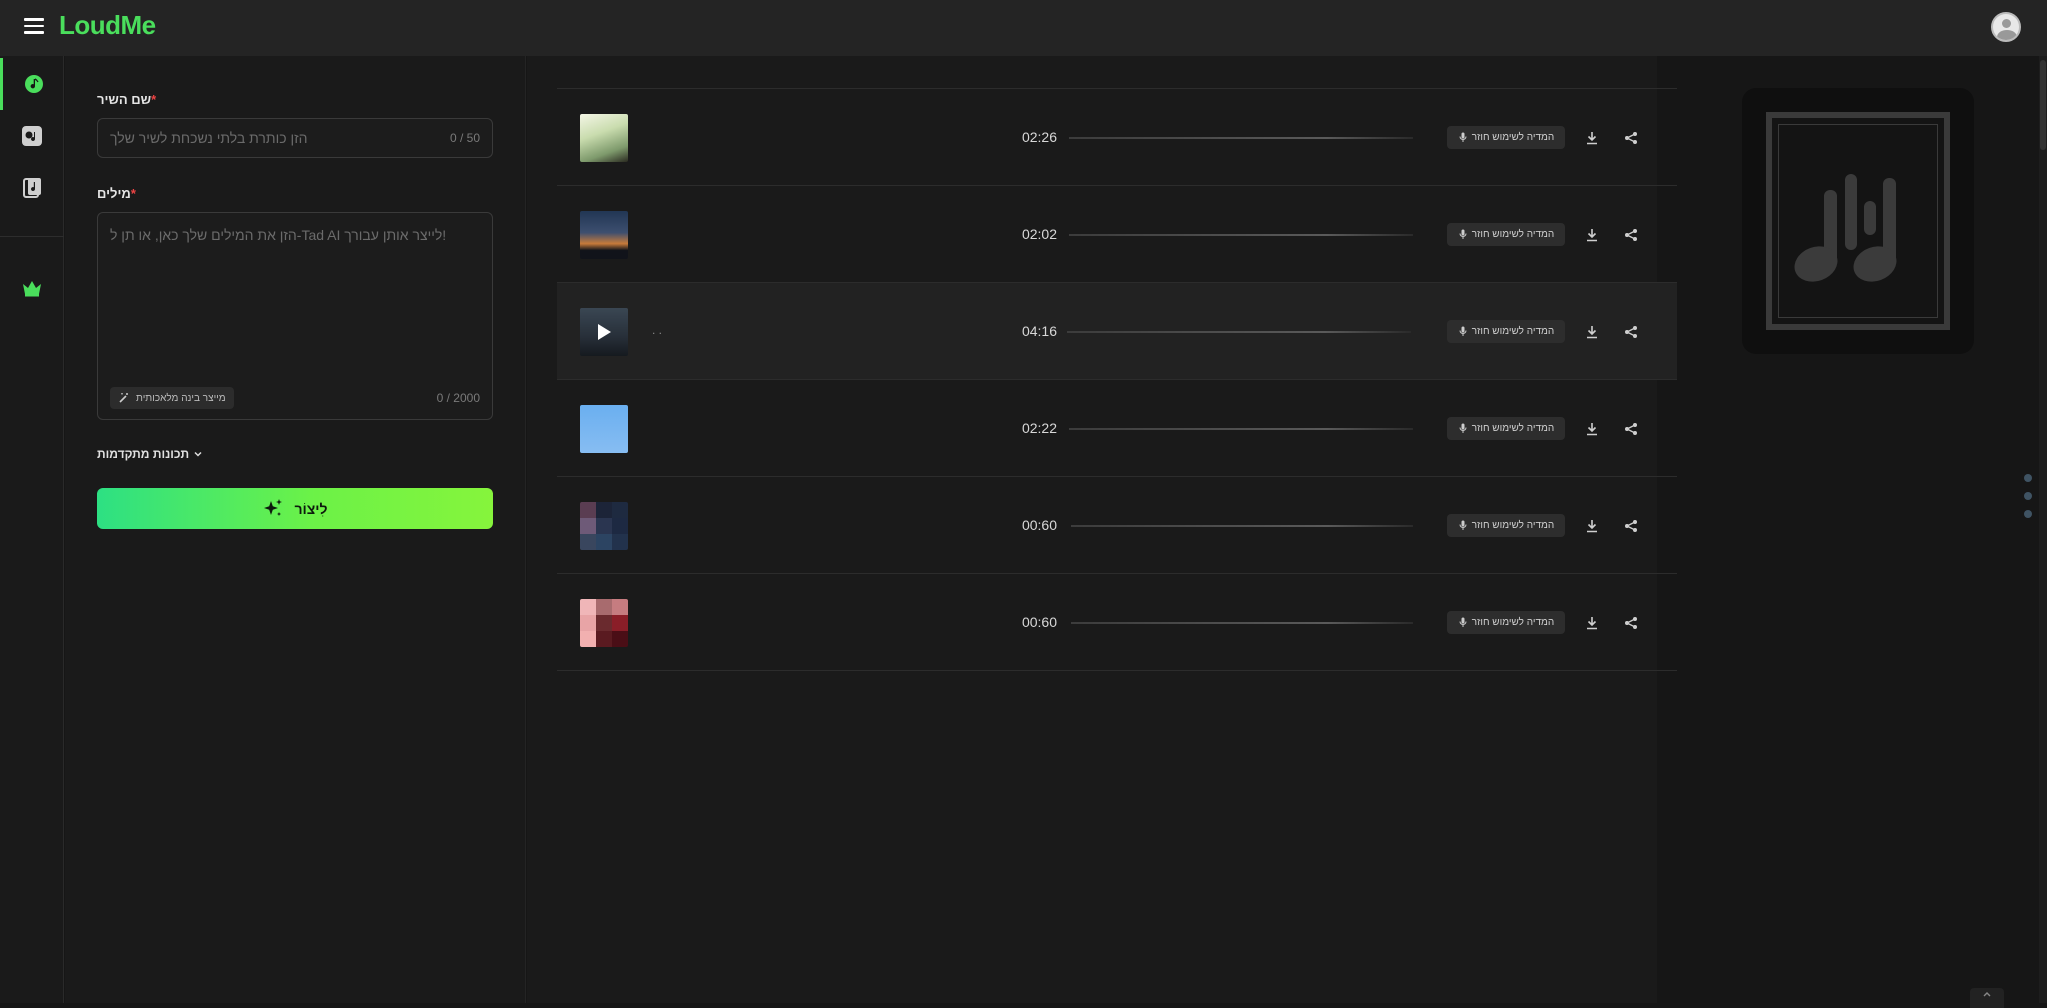 The width and height of the screenshot is (2047, 1008). I want to click on nav-cover, so click(32, 136).